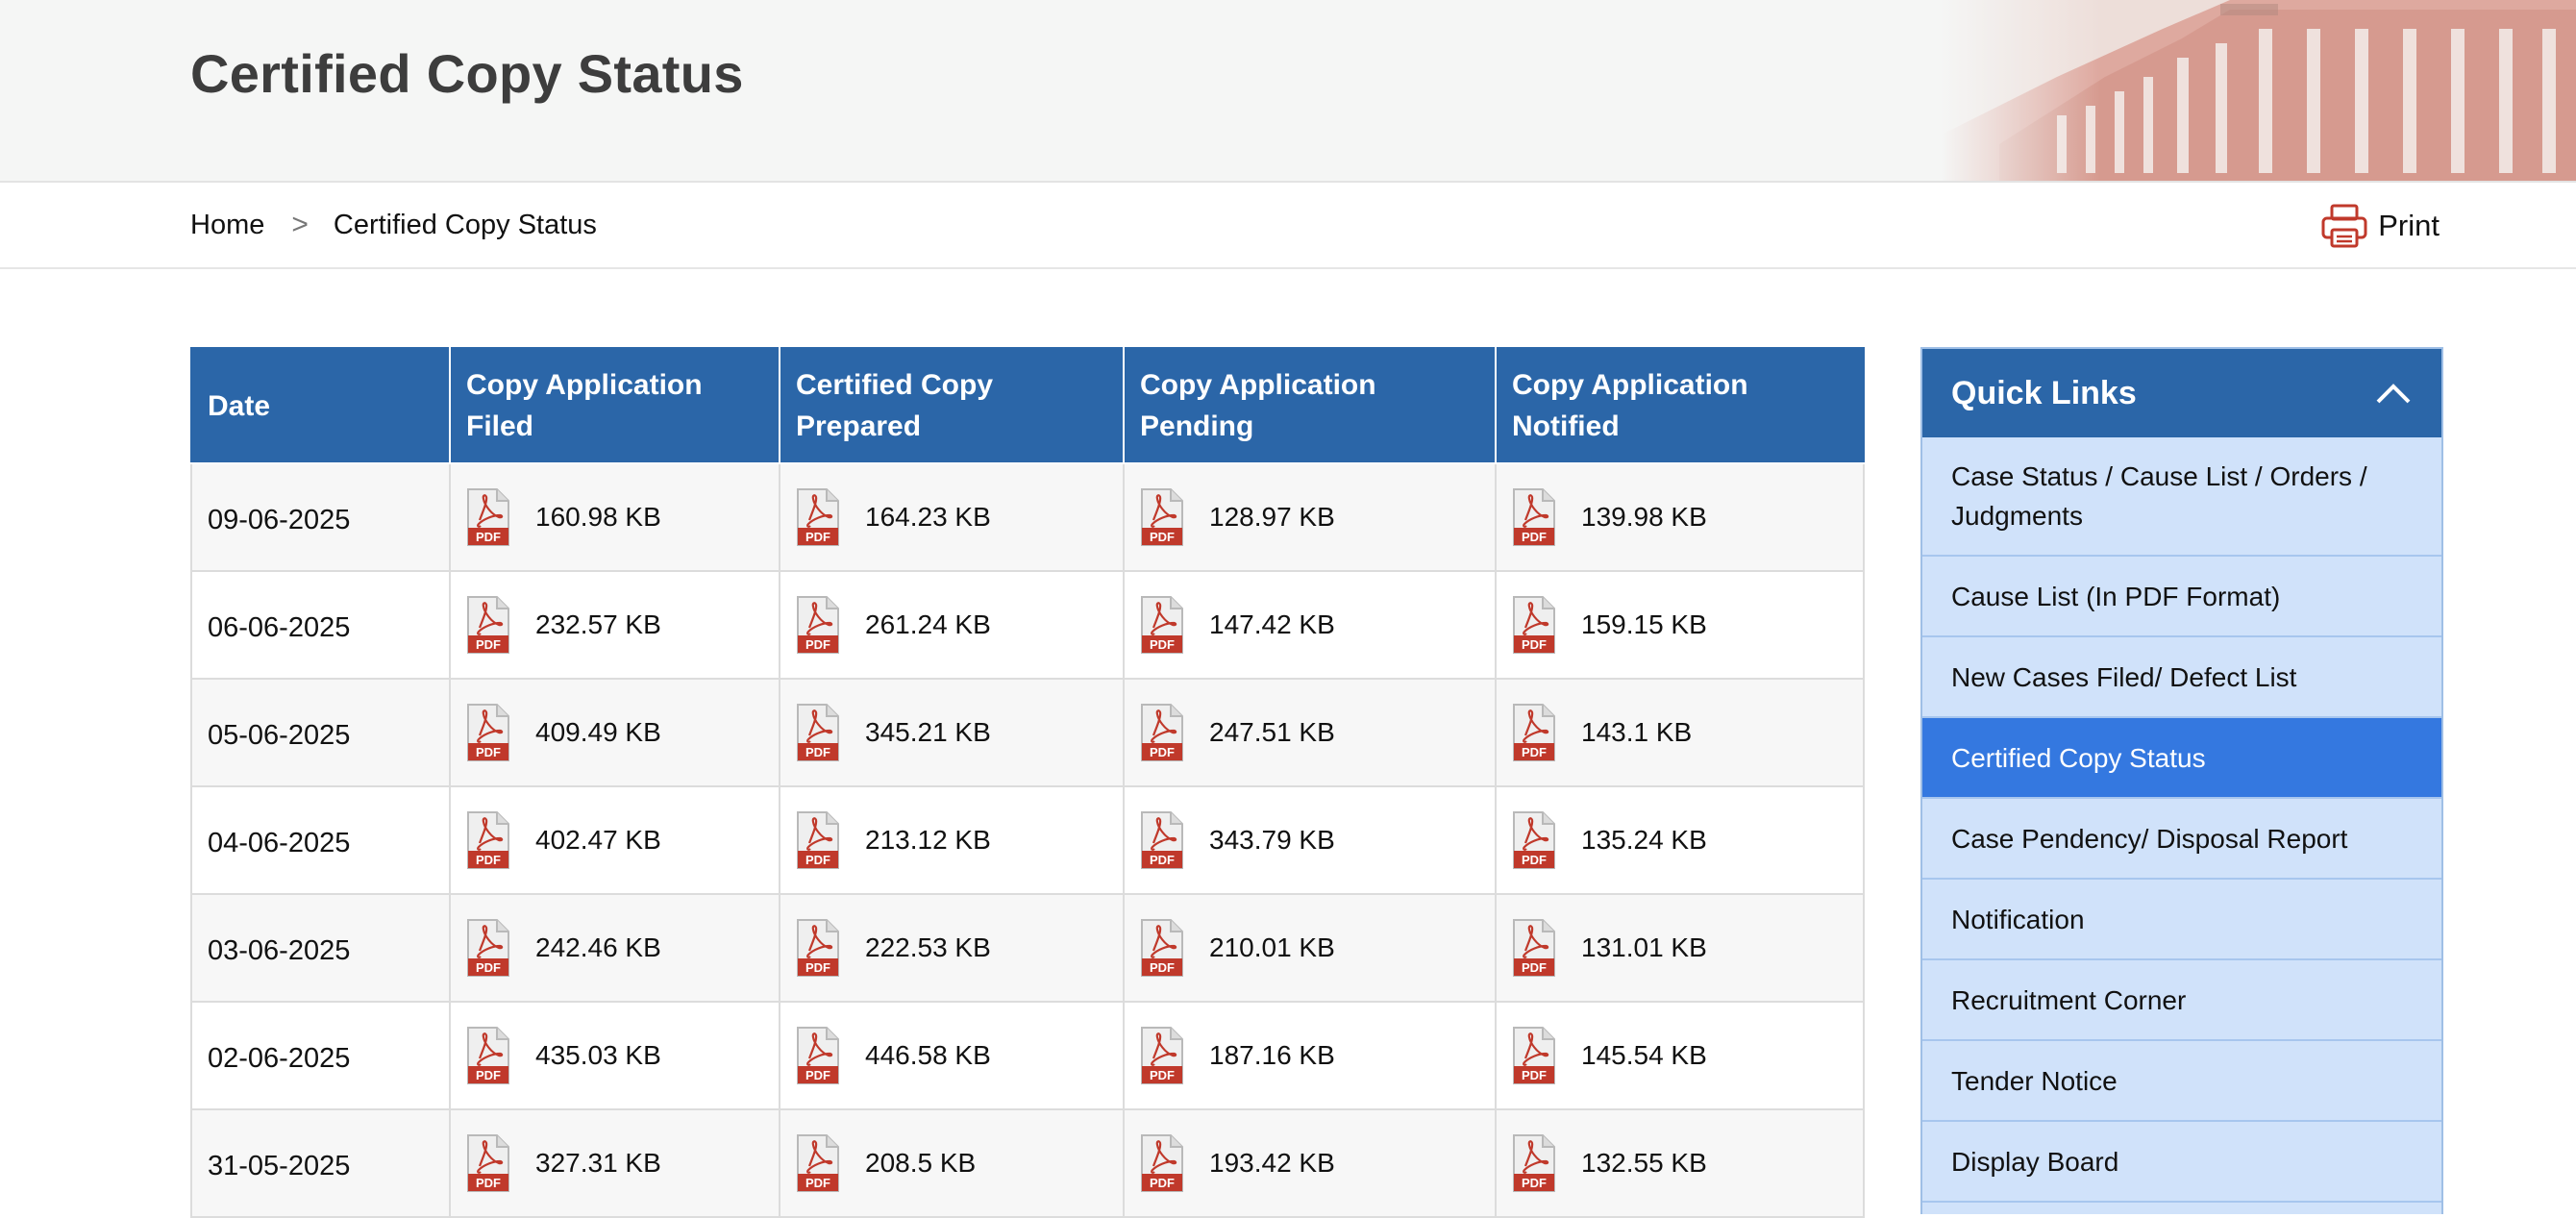 Image resolution: width=2576 pixels, height=1218 pixels. What do you see at coordinates (320, 1055) in the screenshot?
I see `date-cell: 02-06-2025` at bounding box center [320, 1055].